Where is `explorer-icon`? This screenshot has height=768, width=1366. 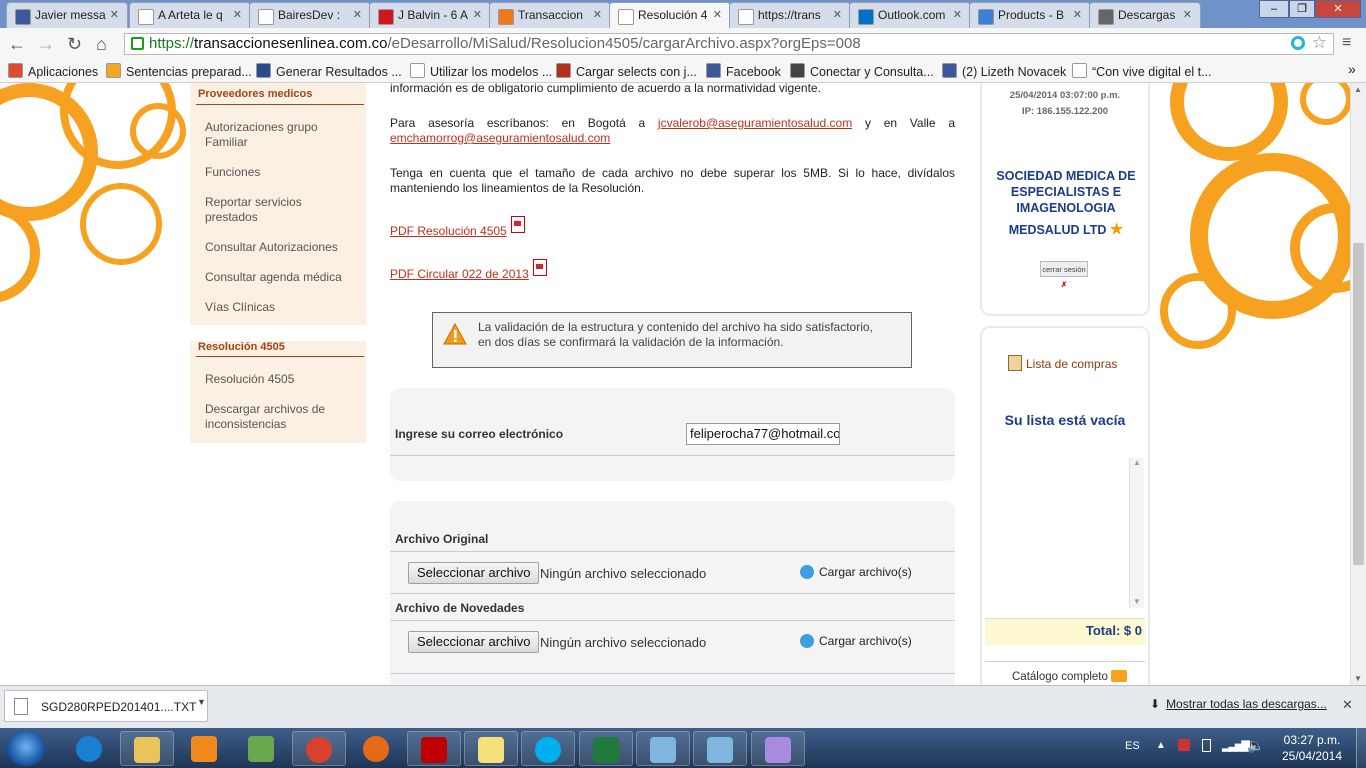
explorer-icon is located at coordinates (147, 750).